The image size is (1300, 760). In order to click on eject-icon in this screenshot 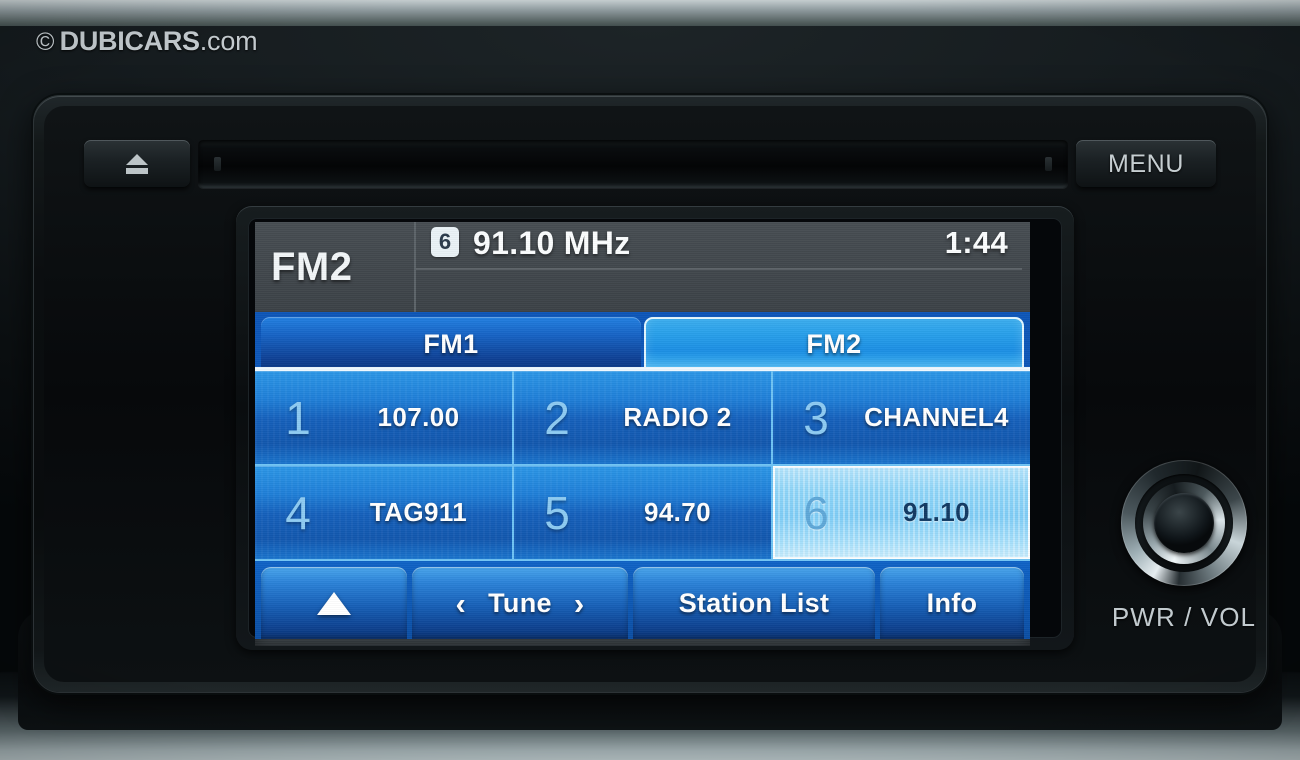, I will do `click(137, 164)`.